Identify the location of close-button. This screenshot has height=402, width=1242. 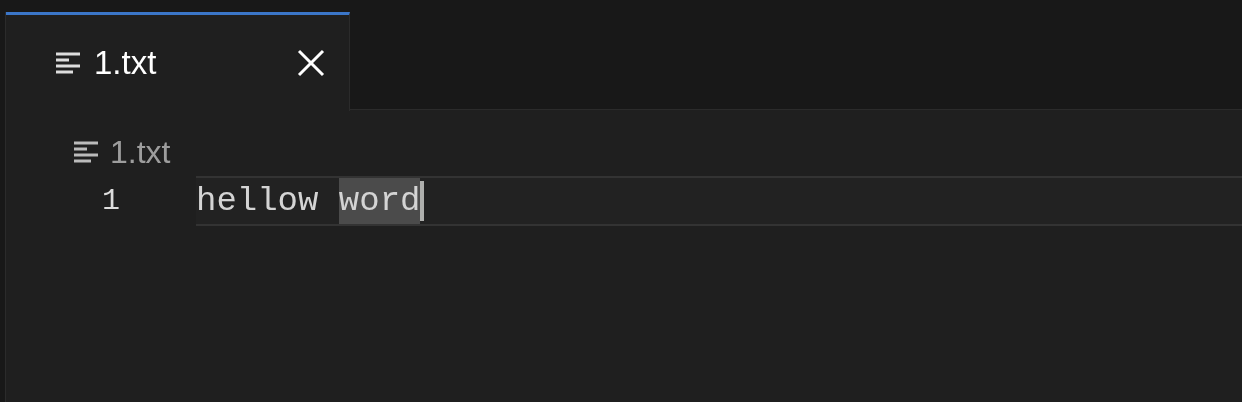
(311, 63).